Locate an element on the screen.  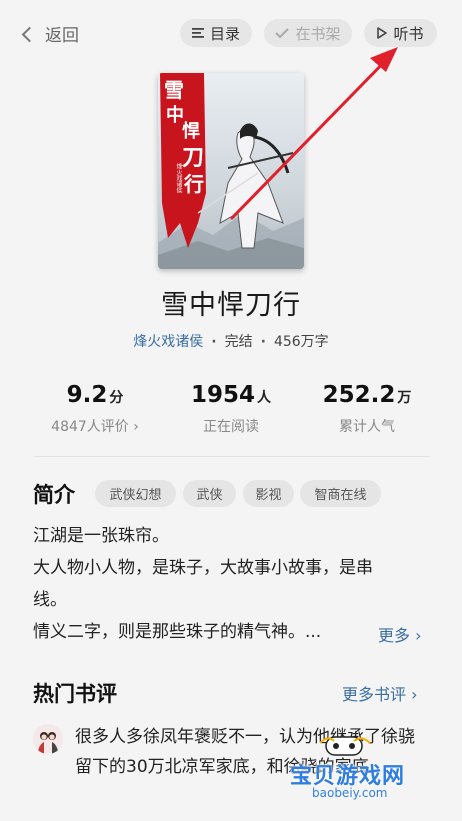
chevron-left-icon is located at coordinates (29, 34).